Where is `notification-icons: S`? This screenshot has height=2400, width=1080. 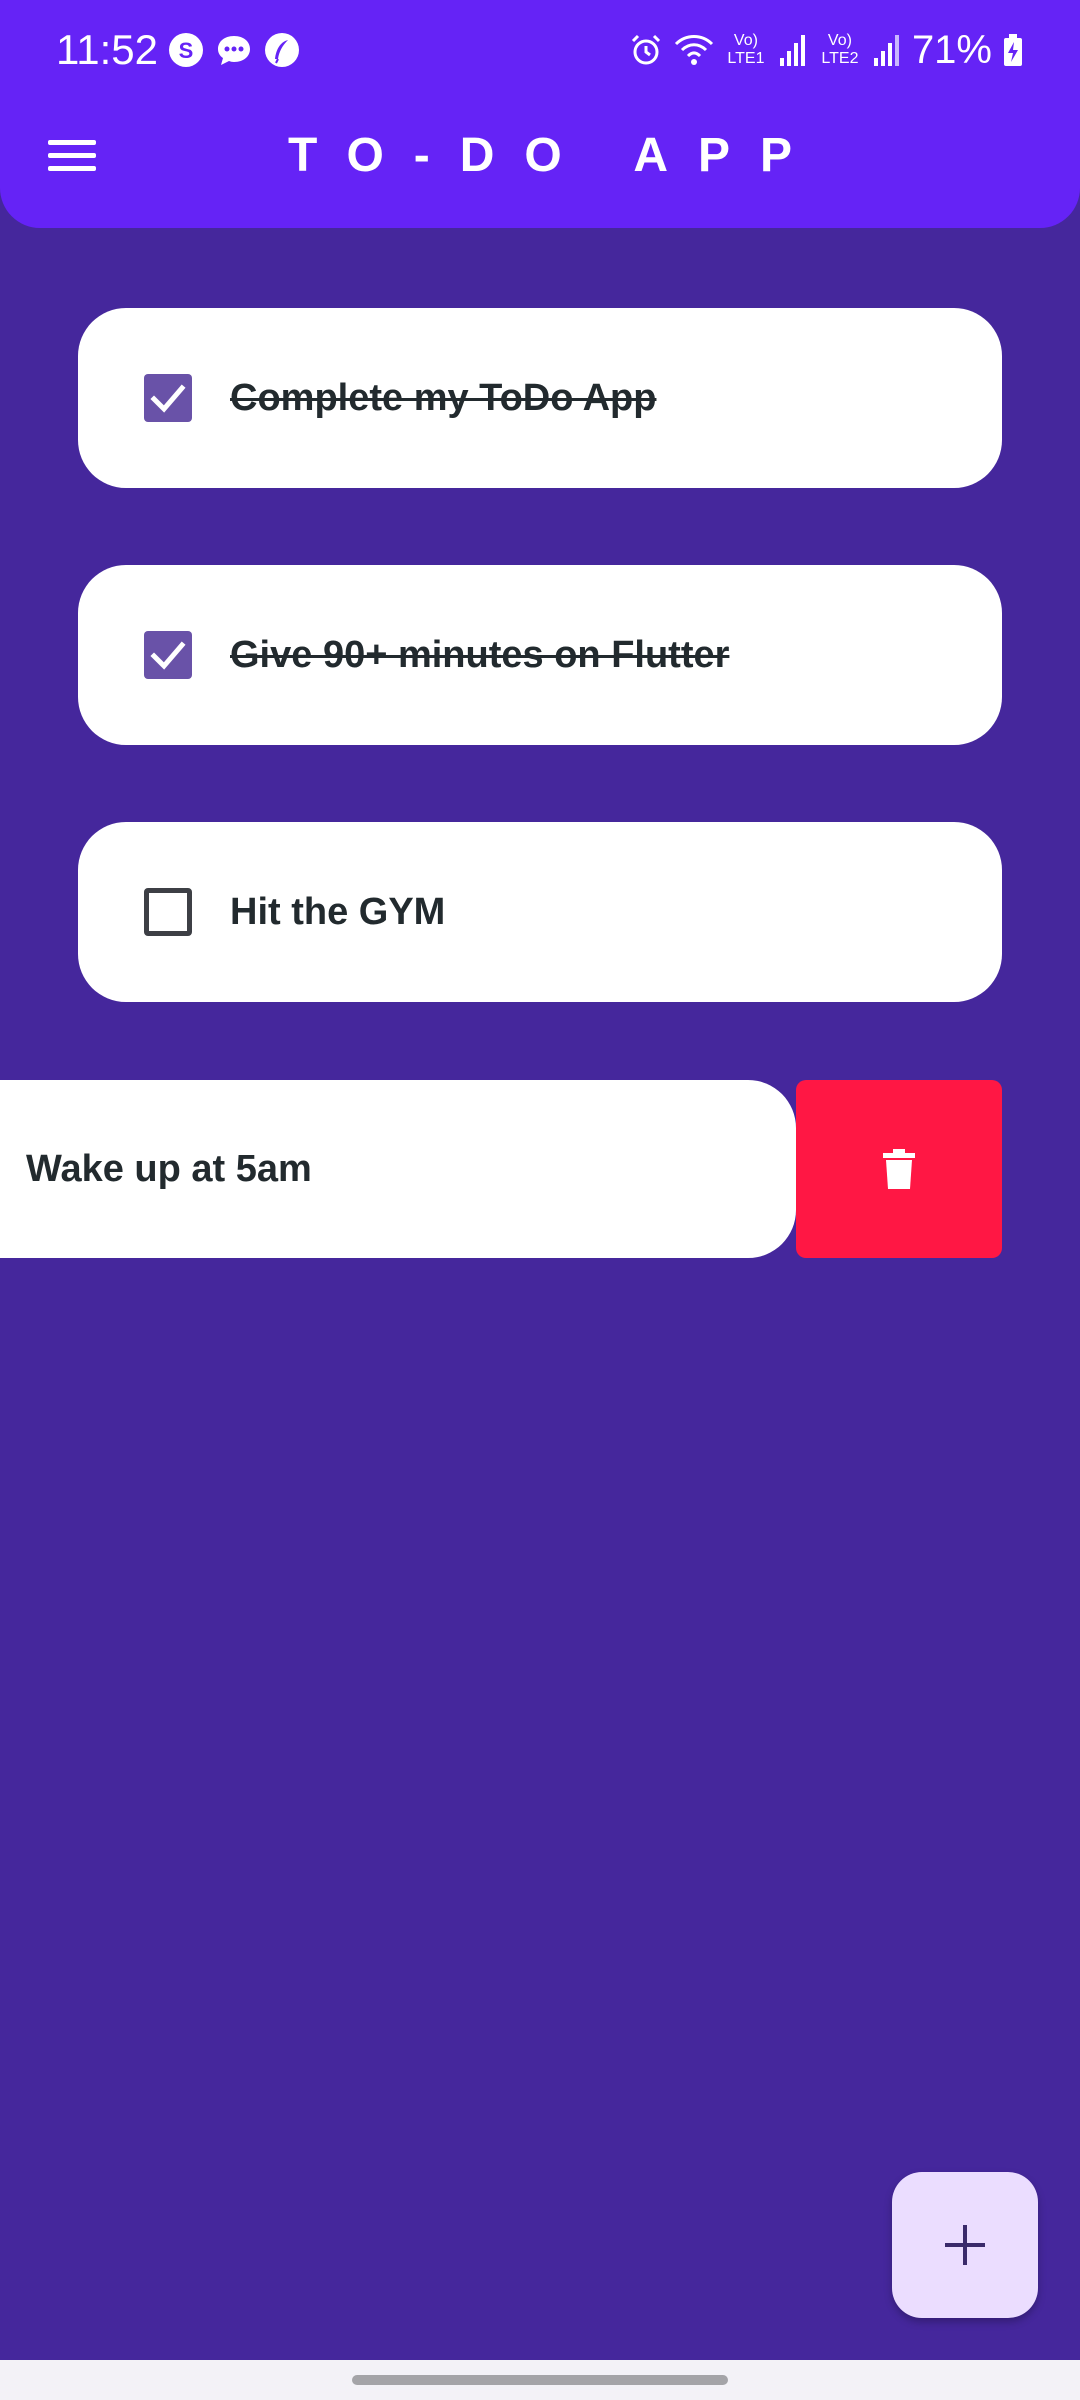
notification-icons: S is located at coordinates (234, 50).